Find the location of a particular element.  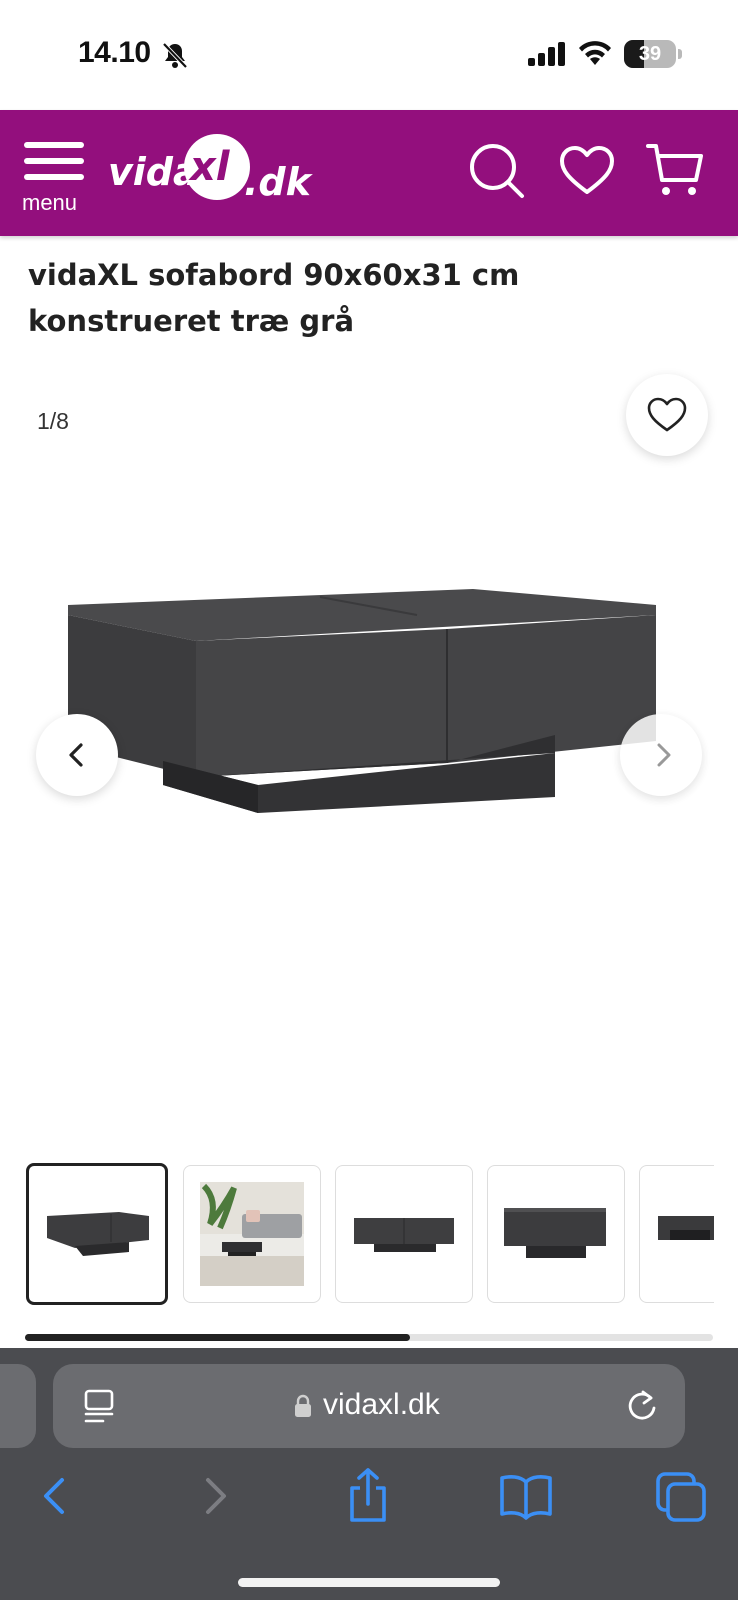

bookmarks-icon is located at coordinates (526, 1496).